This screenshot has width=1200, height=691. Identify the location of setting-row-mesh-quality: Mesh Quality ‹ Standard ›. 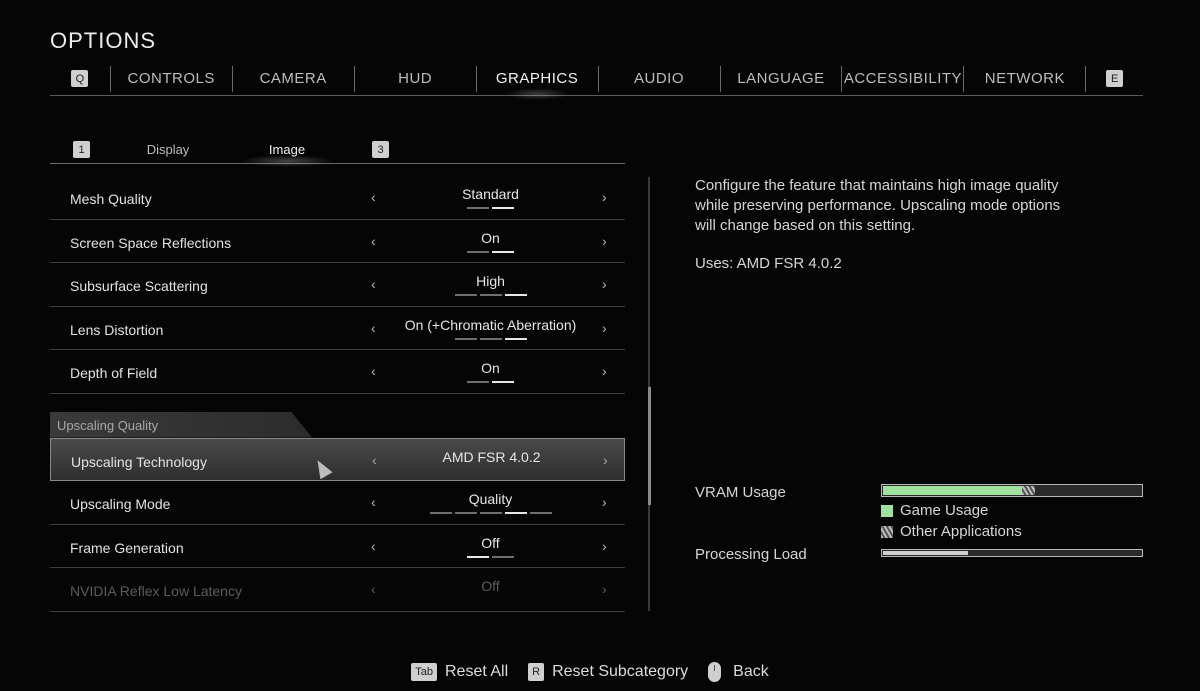
(337, 198).